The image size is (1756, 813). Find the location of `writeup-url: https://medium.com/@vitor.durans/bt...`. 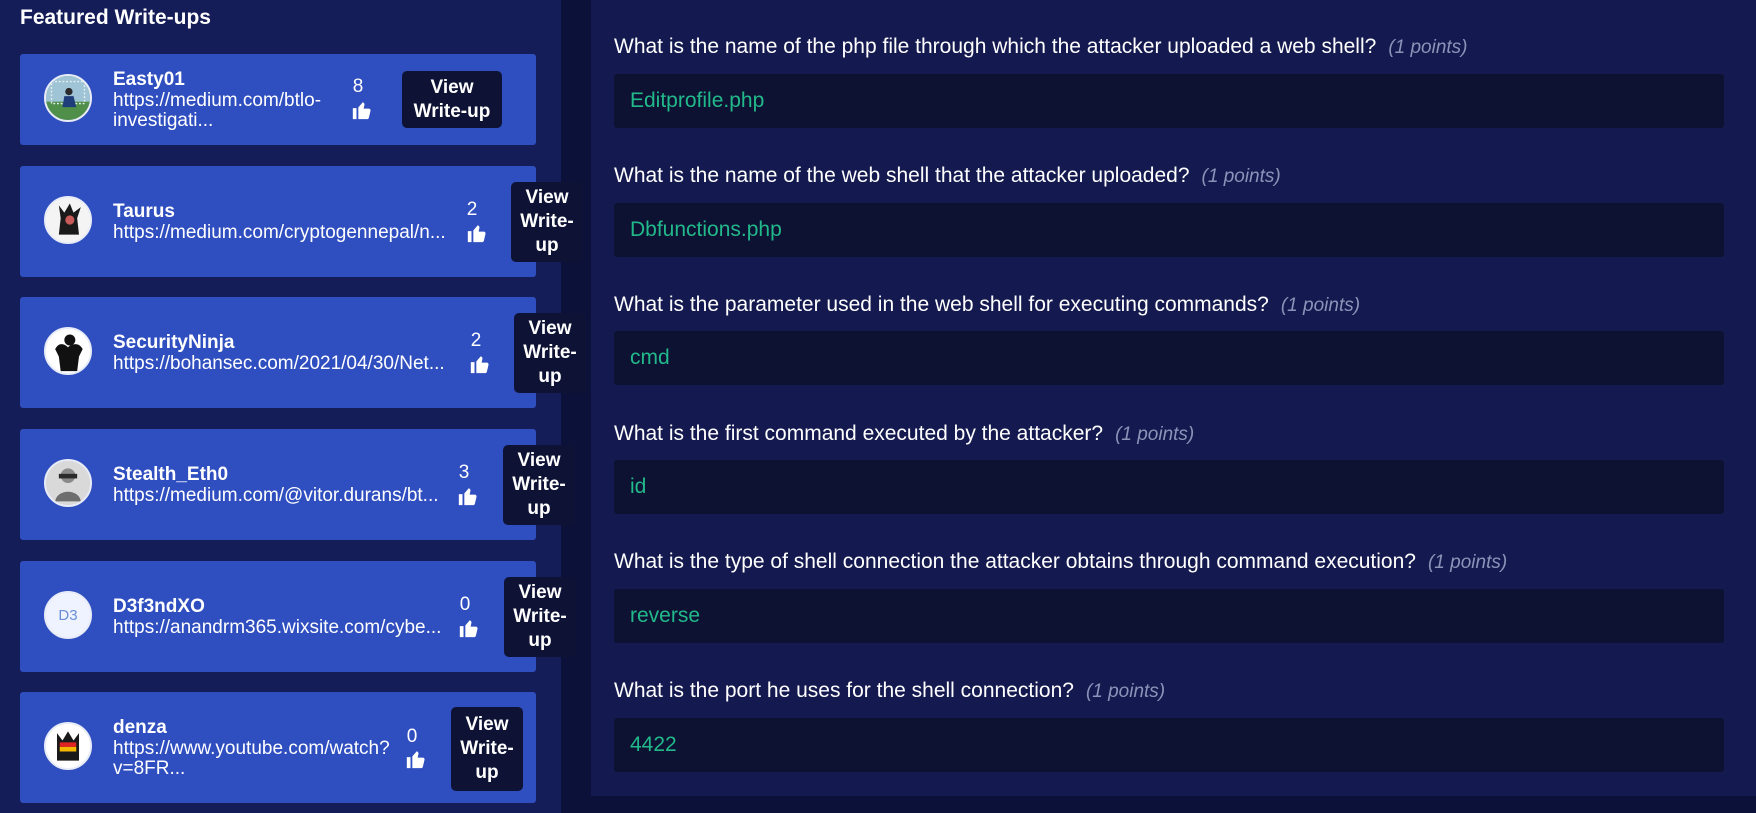

writeup-url: https://medium.com/@vitor.durans/bt... is located at coordinates (276, 496).